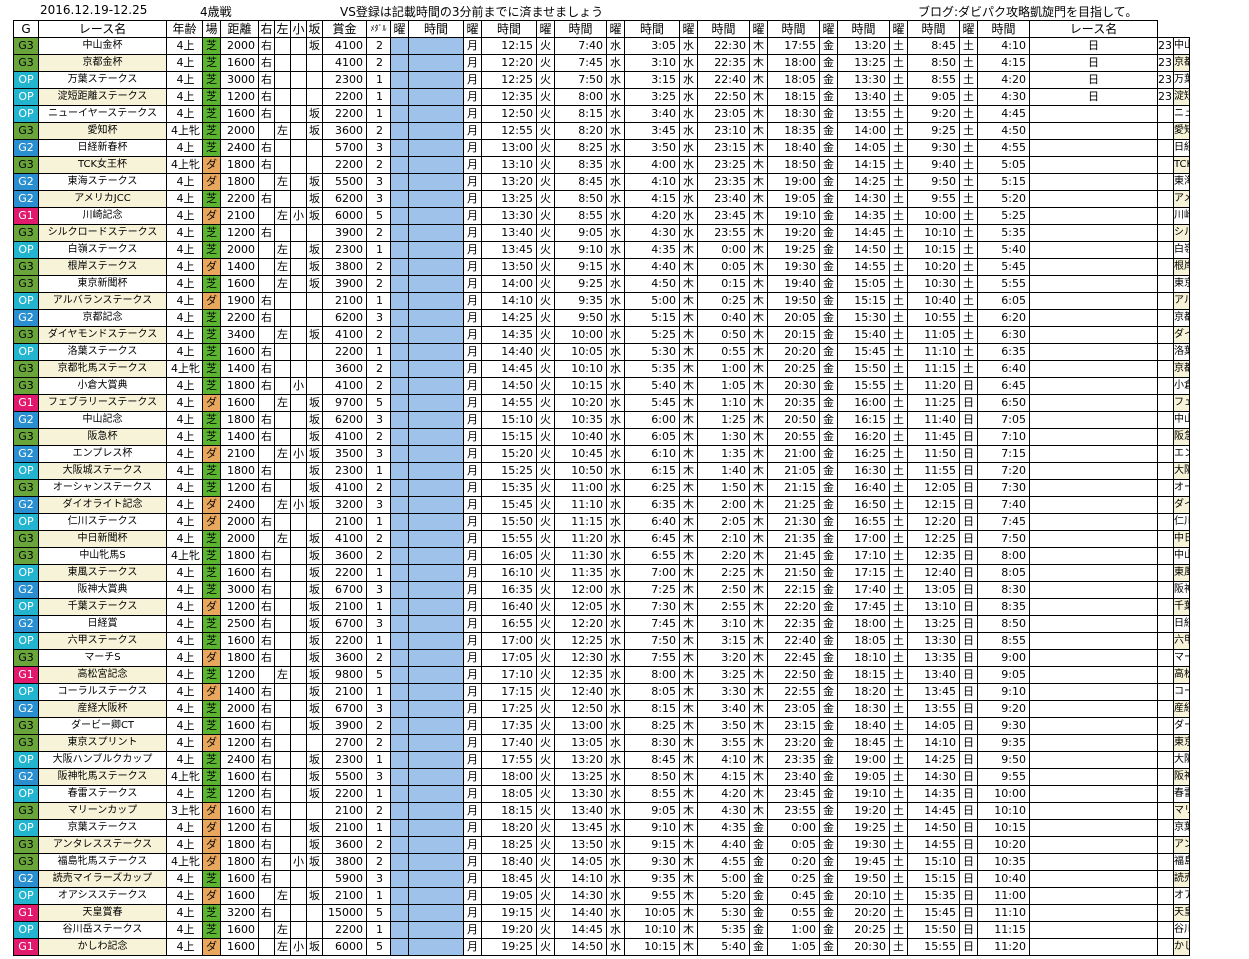 The height and width of the screenshot is (959, 1249). Describe the element at coordinates (314, 318) in the screenshot. I see `slope-cell` at that location.